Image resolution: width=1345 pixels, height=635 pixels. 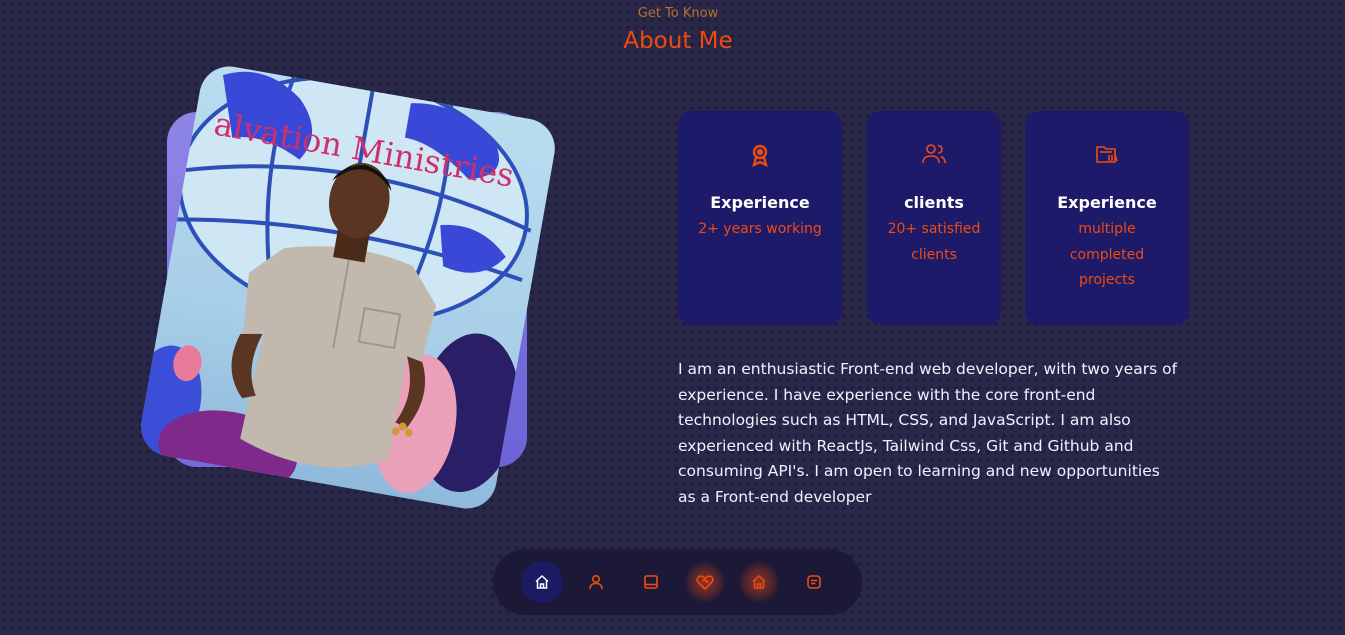 I want to click on bottom-nav, so click(x=677, y=582).